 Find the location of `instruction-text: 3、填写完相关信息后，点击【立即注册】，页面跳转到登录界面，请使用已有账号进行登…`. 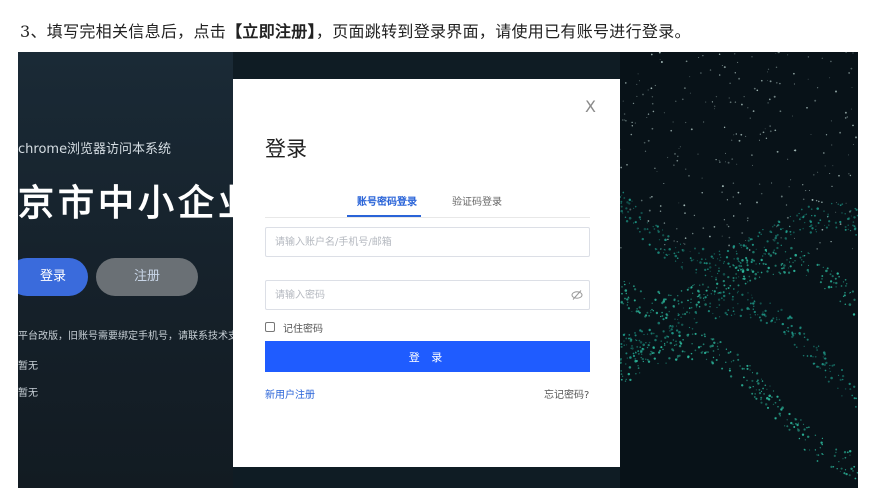

instruction-text: 3、填写完相关信息后，点击【立即注册】，页面跳转到登录界面，请使用已有账号进行登… is located at coordinates (440, 30).